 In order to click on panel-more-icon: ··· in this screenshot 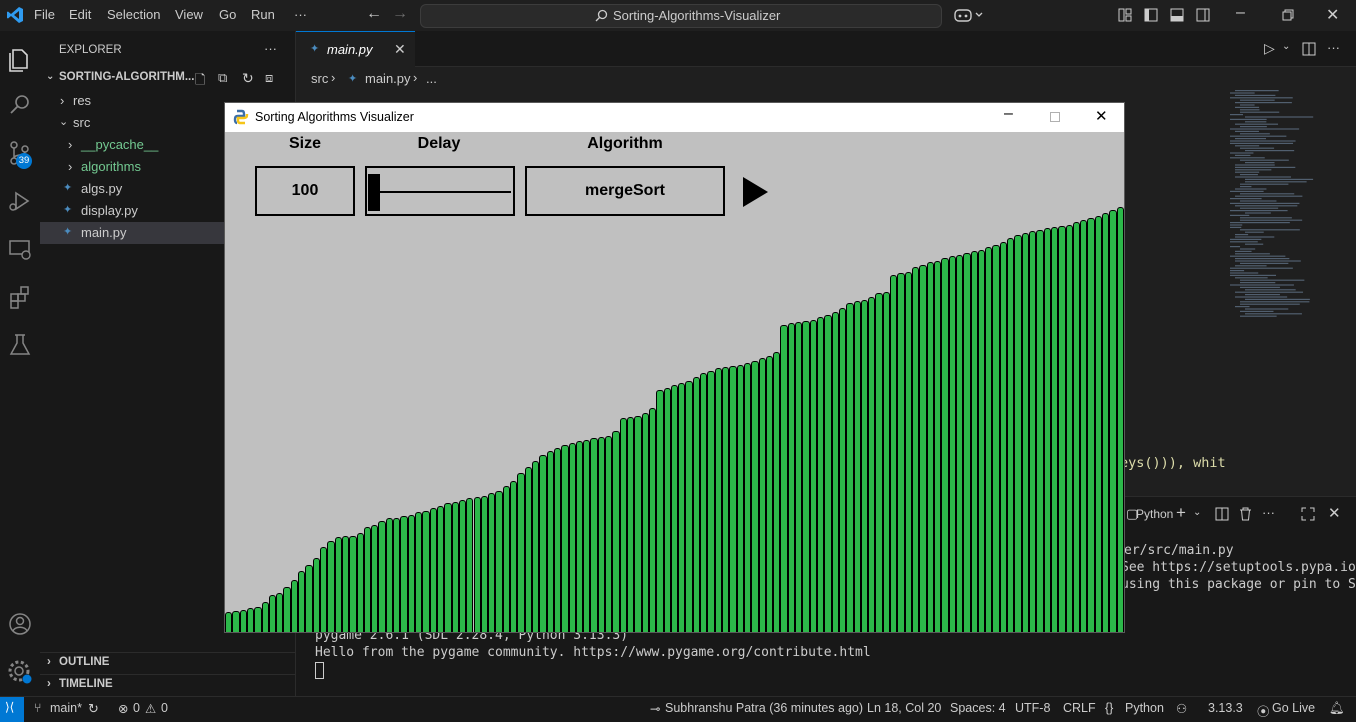, I will do `click(1268, 512)`.